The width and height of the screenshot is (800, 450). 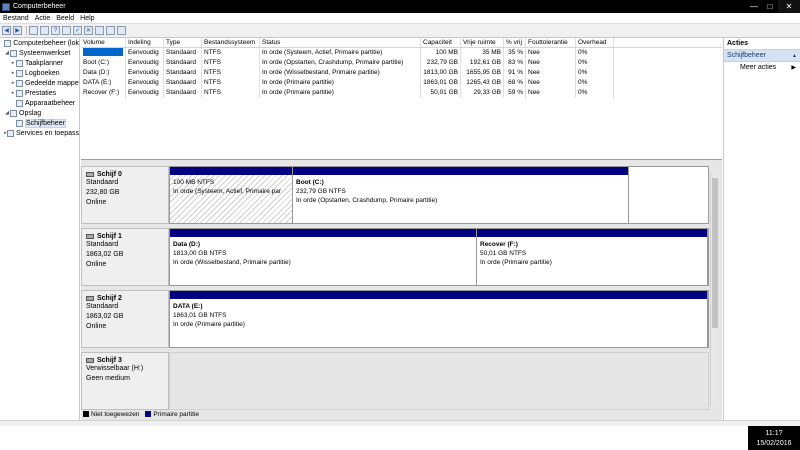 I want to click on clock-date: 15/02/2016, so click(x=774, y=443).